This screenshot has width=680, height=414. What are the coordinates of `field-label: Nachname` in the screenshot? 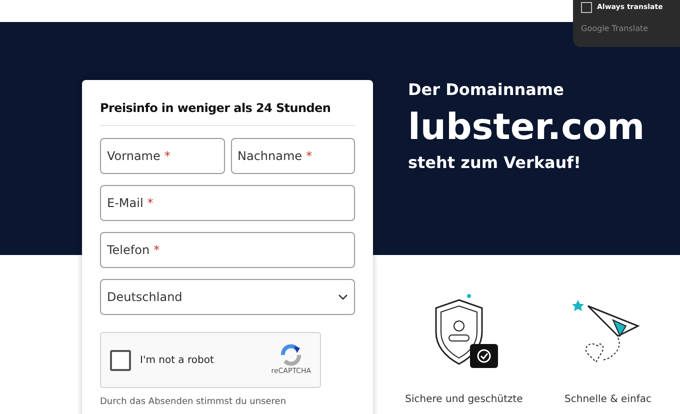 It's located at (270, 156).